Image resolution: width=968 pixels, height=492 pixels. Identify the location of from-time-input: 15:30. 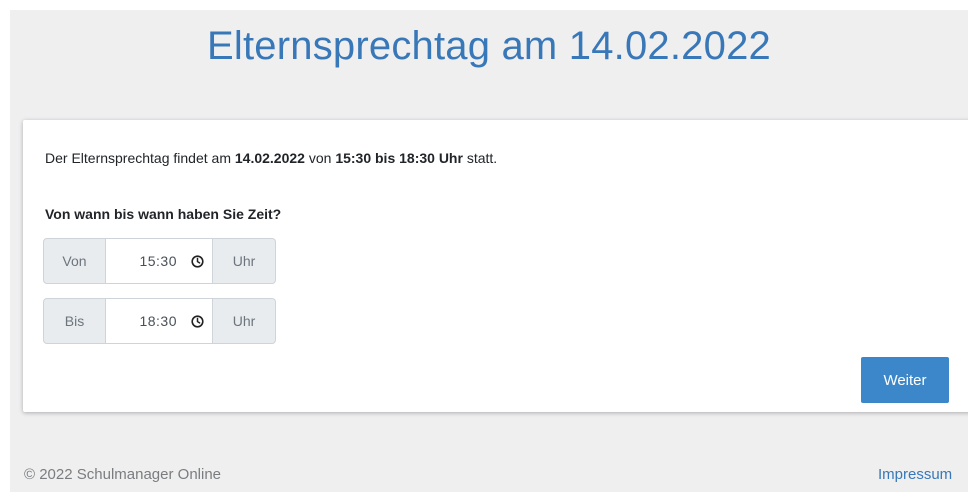
(159, 261).